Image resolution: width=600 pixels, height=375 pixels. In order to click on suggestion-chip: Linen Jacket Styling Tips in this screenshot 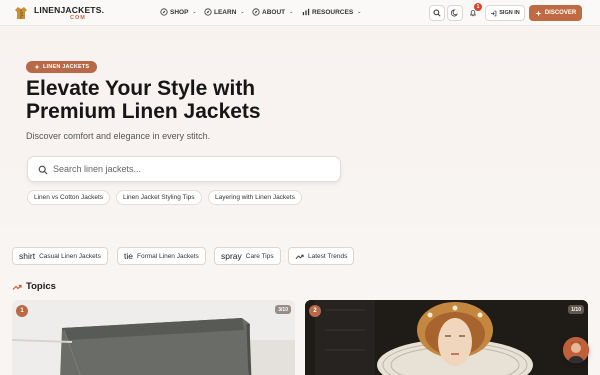, I will do `click(159, 197)`.